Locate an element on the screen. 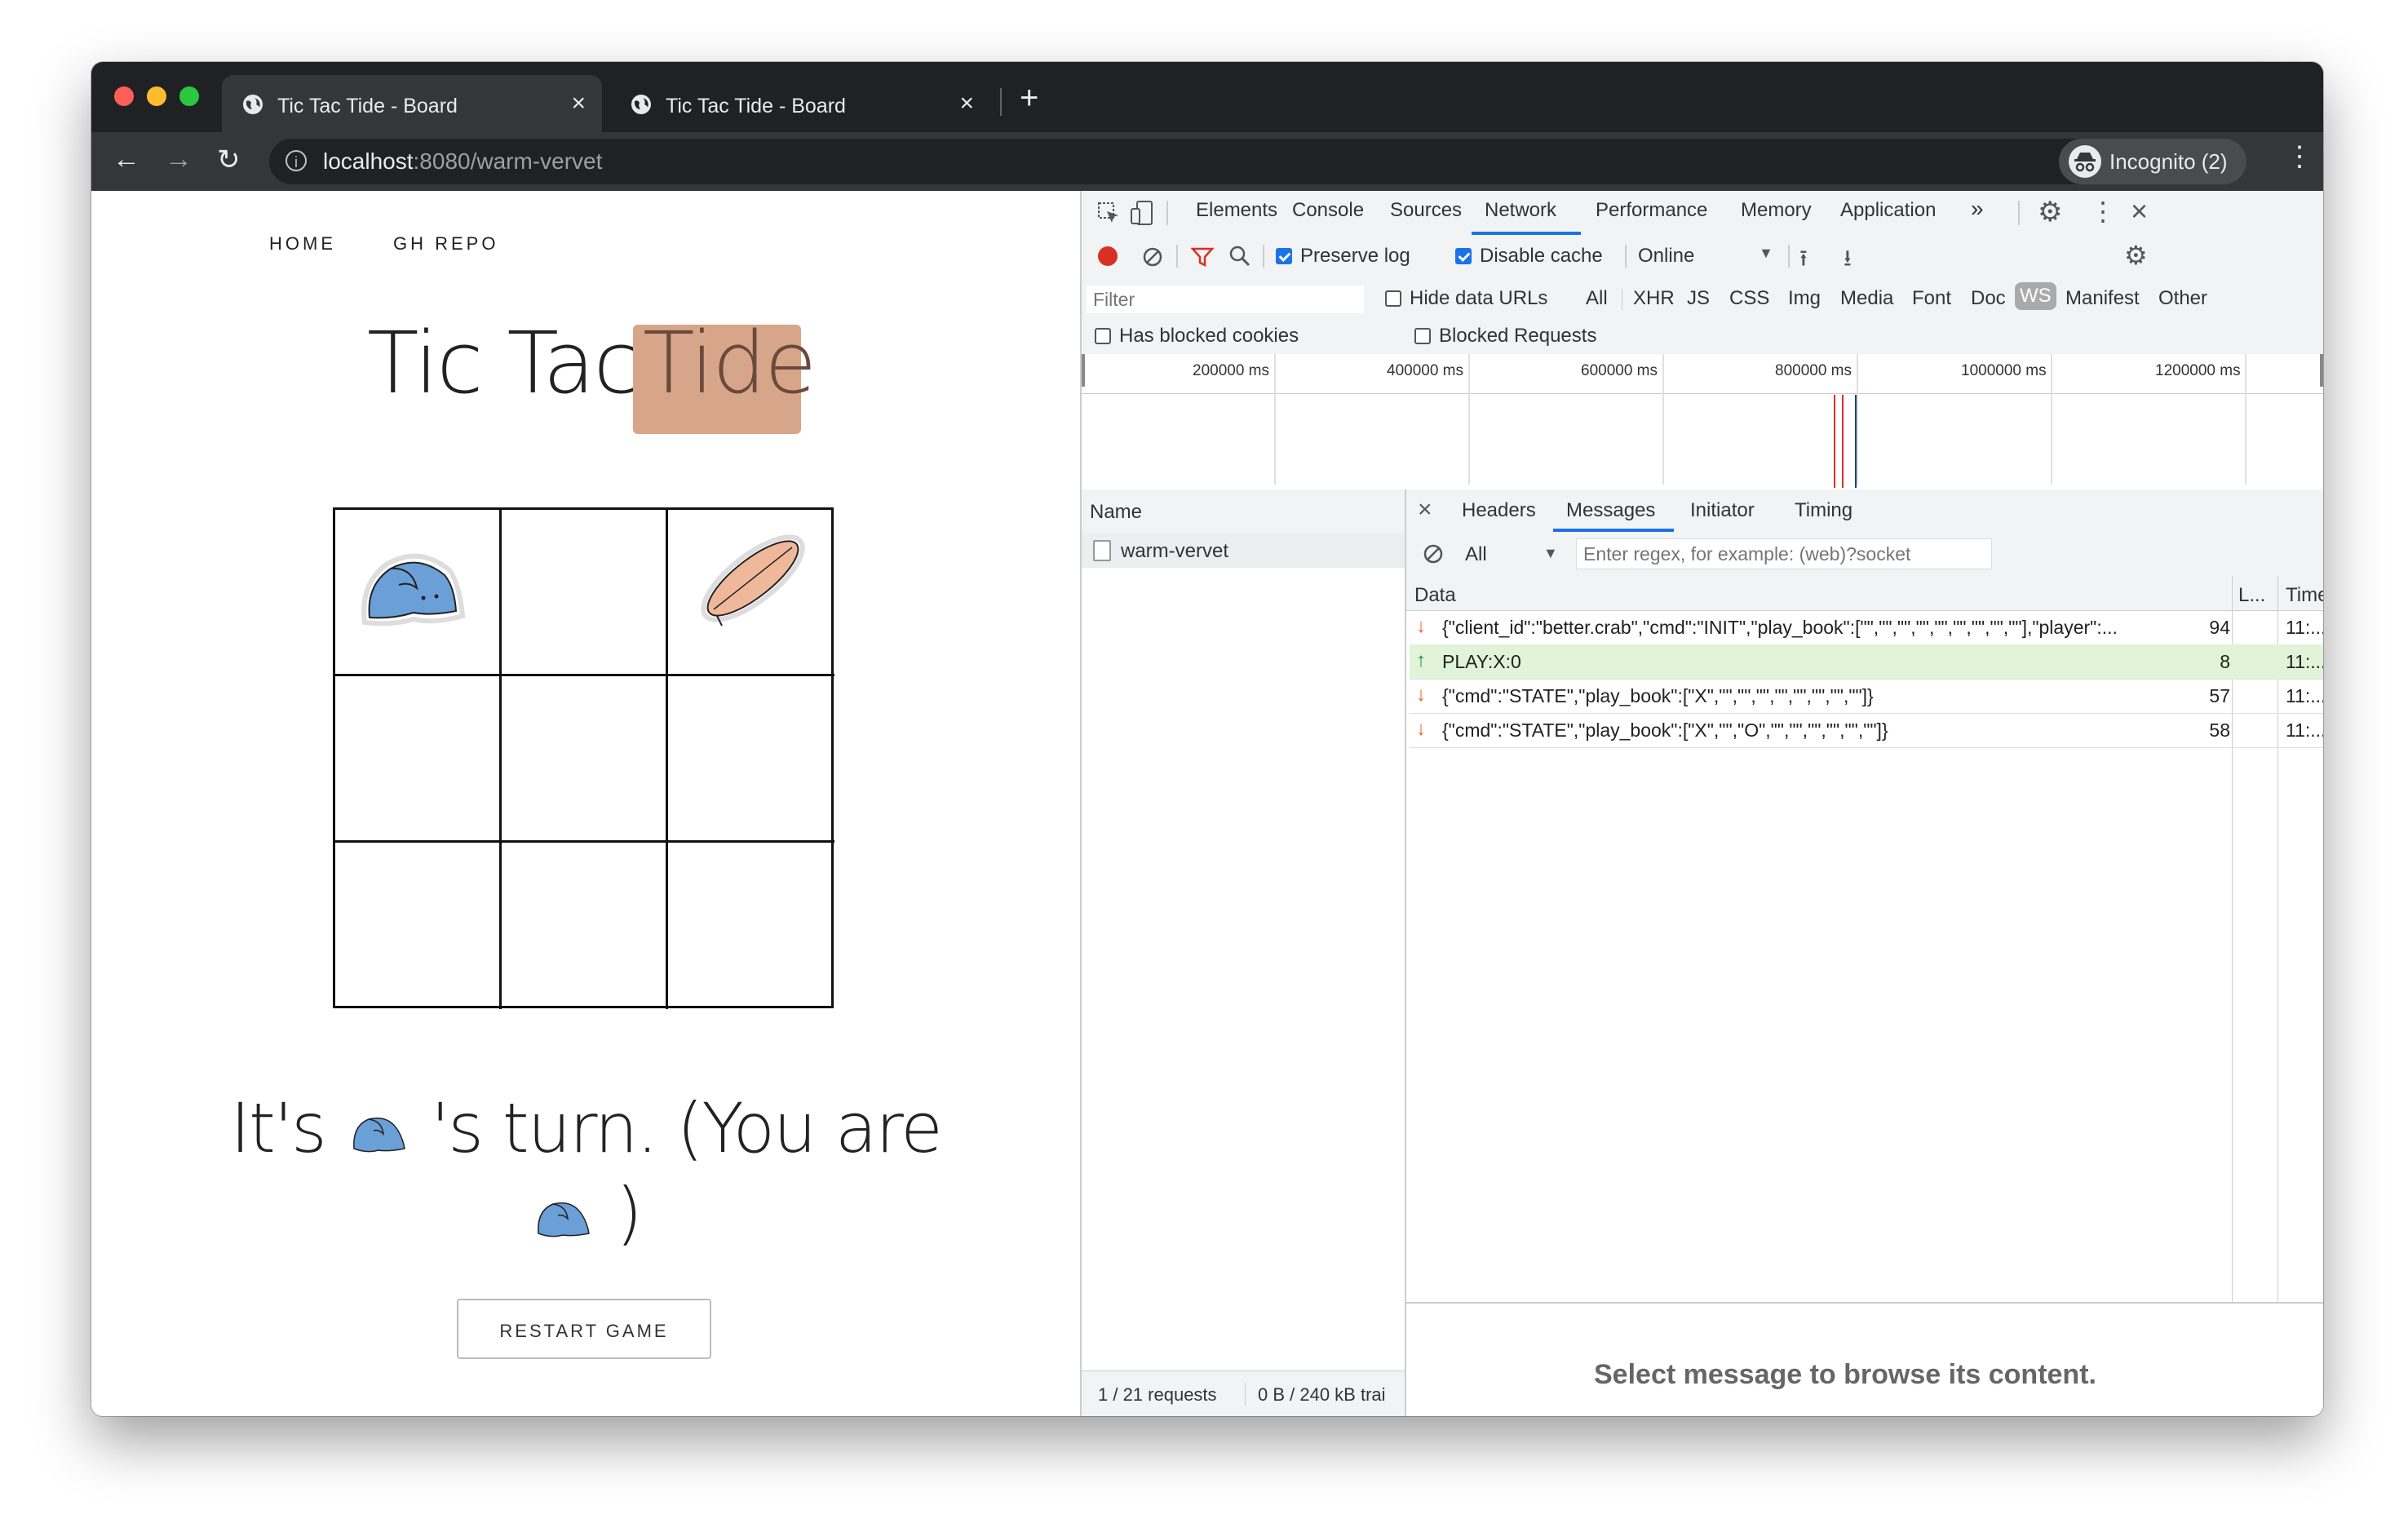 This screenshot has height=1532, width=2408. tab-application: Application is located at coordinates (1888, 210).